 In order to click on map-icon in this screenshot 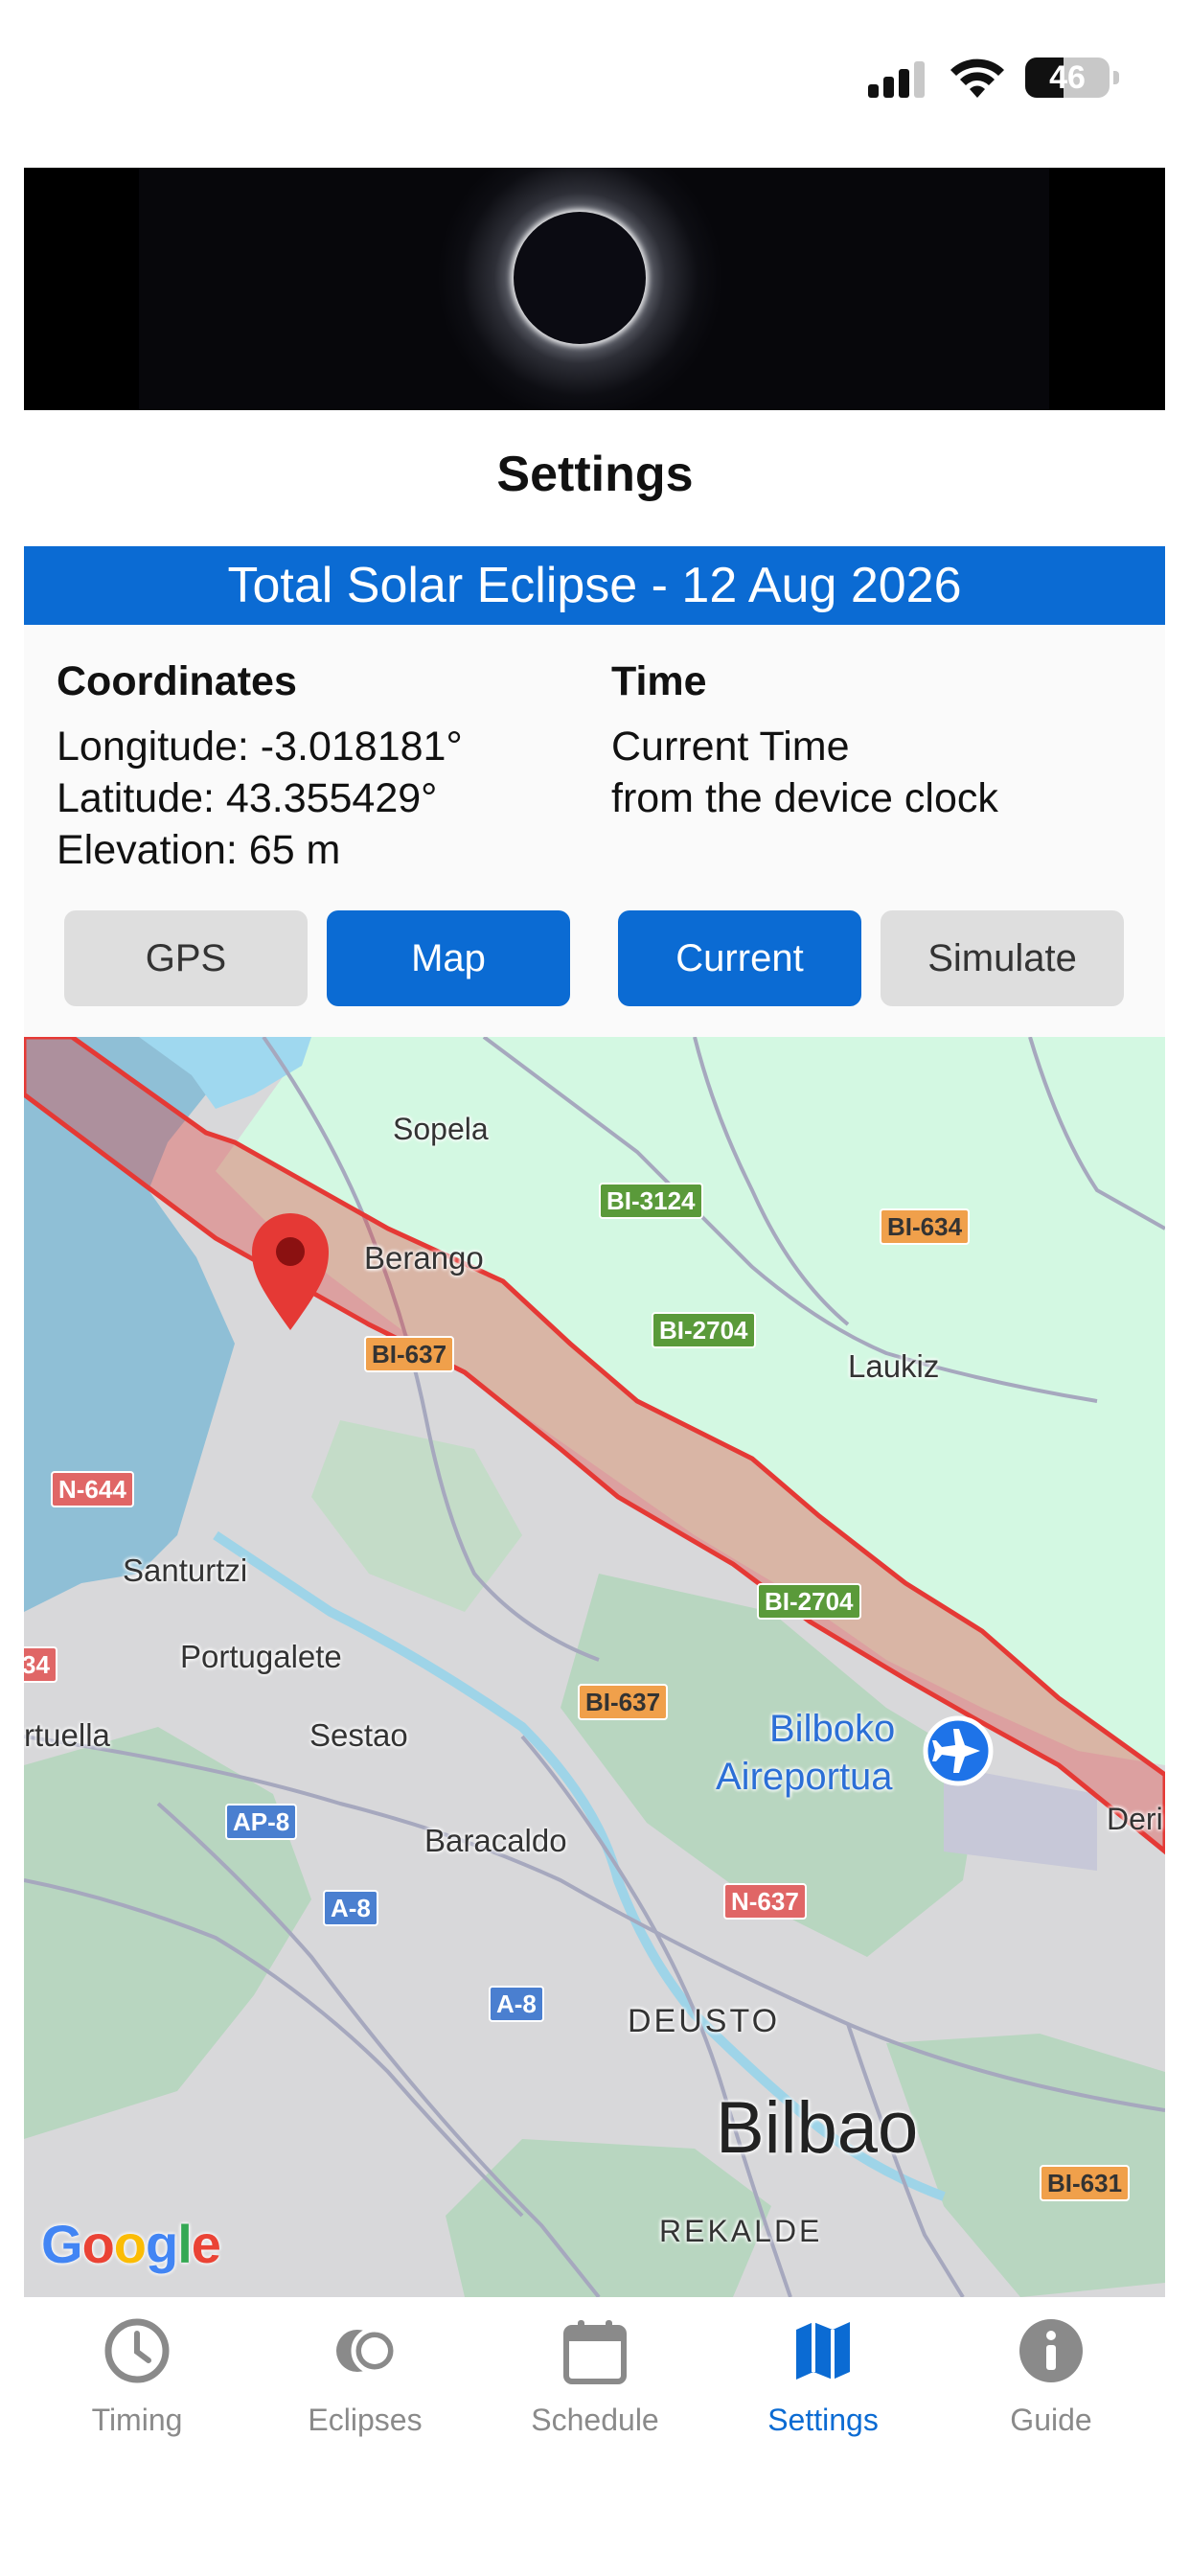, I will do `click(823, 2351)`.